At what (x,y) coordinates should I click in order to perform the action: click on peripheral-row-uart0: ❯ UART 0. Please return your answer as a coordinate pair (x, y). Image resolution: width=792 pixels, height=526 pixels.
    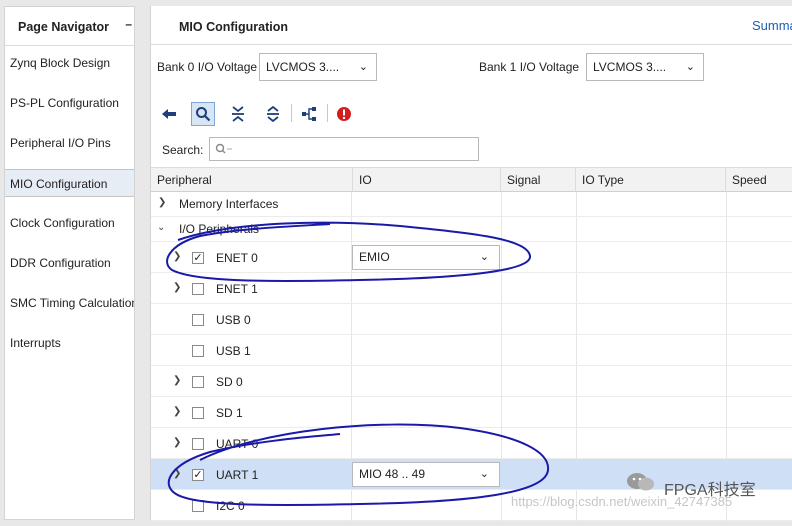
    Looking at the image, I should click on (471, 443).